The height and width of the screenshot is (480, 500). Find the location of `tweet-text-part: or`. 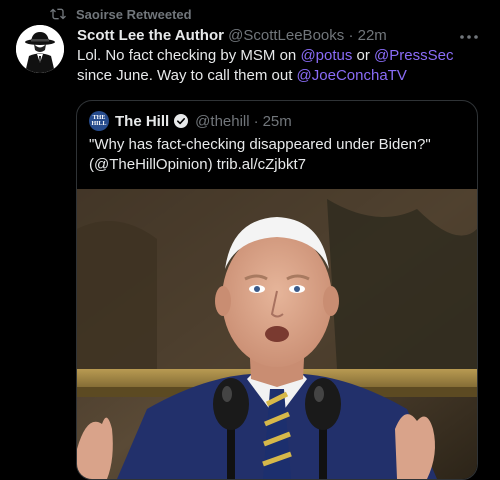

tweet-text-part: or is located at coordinates (363, 55).